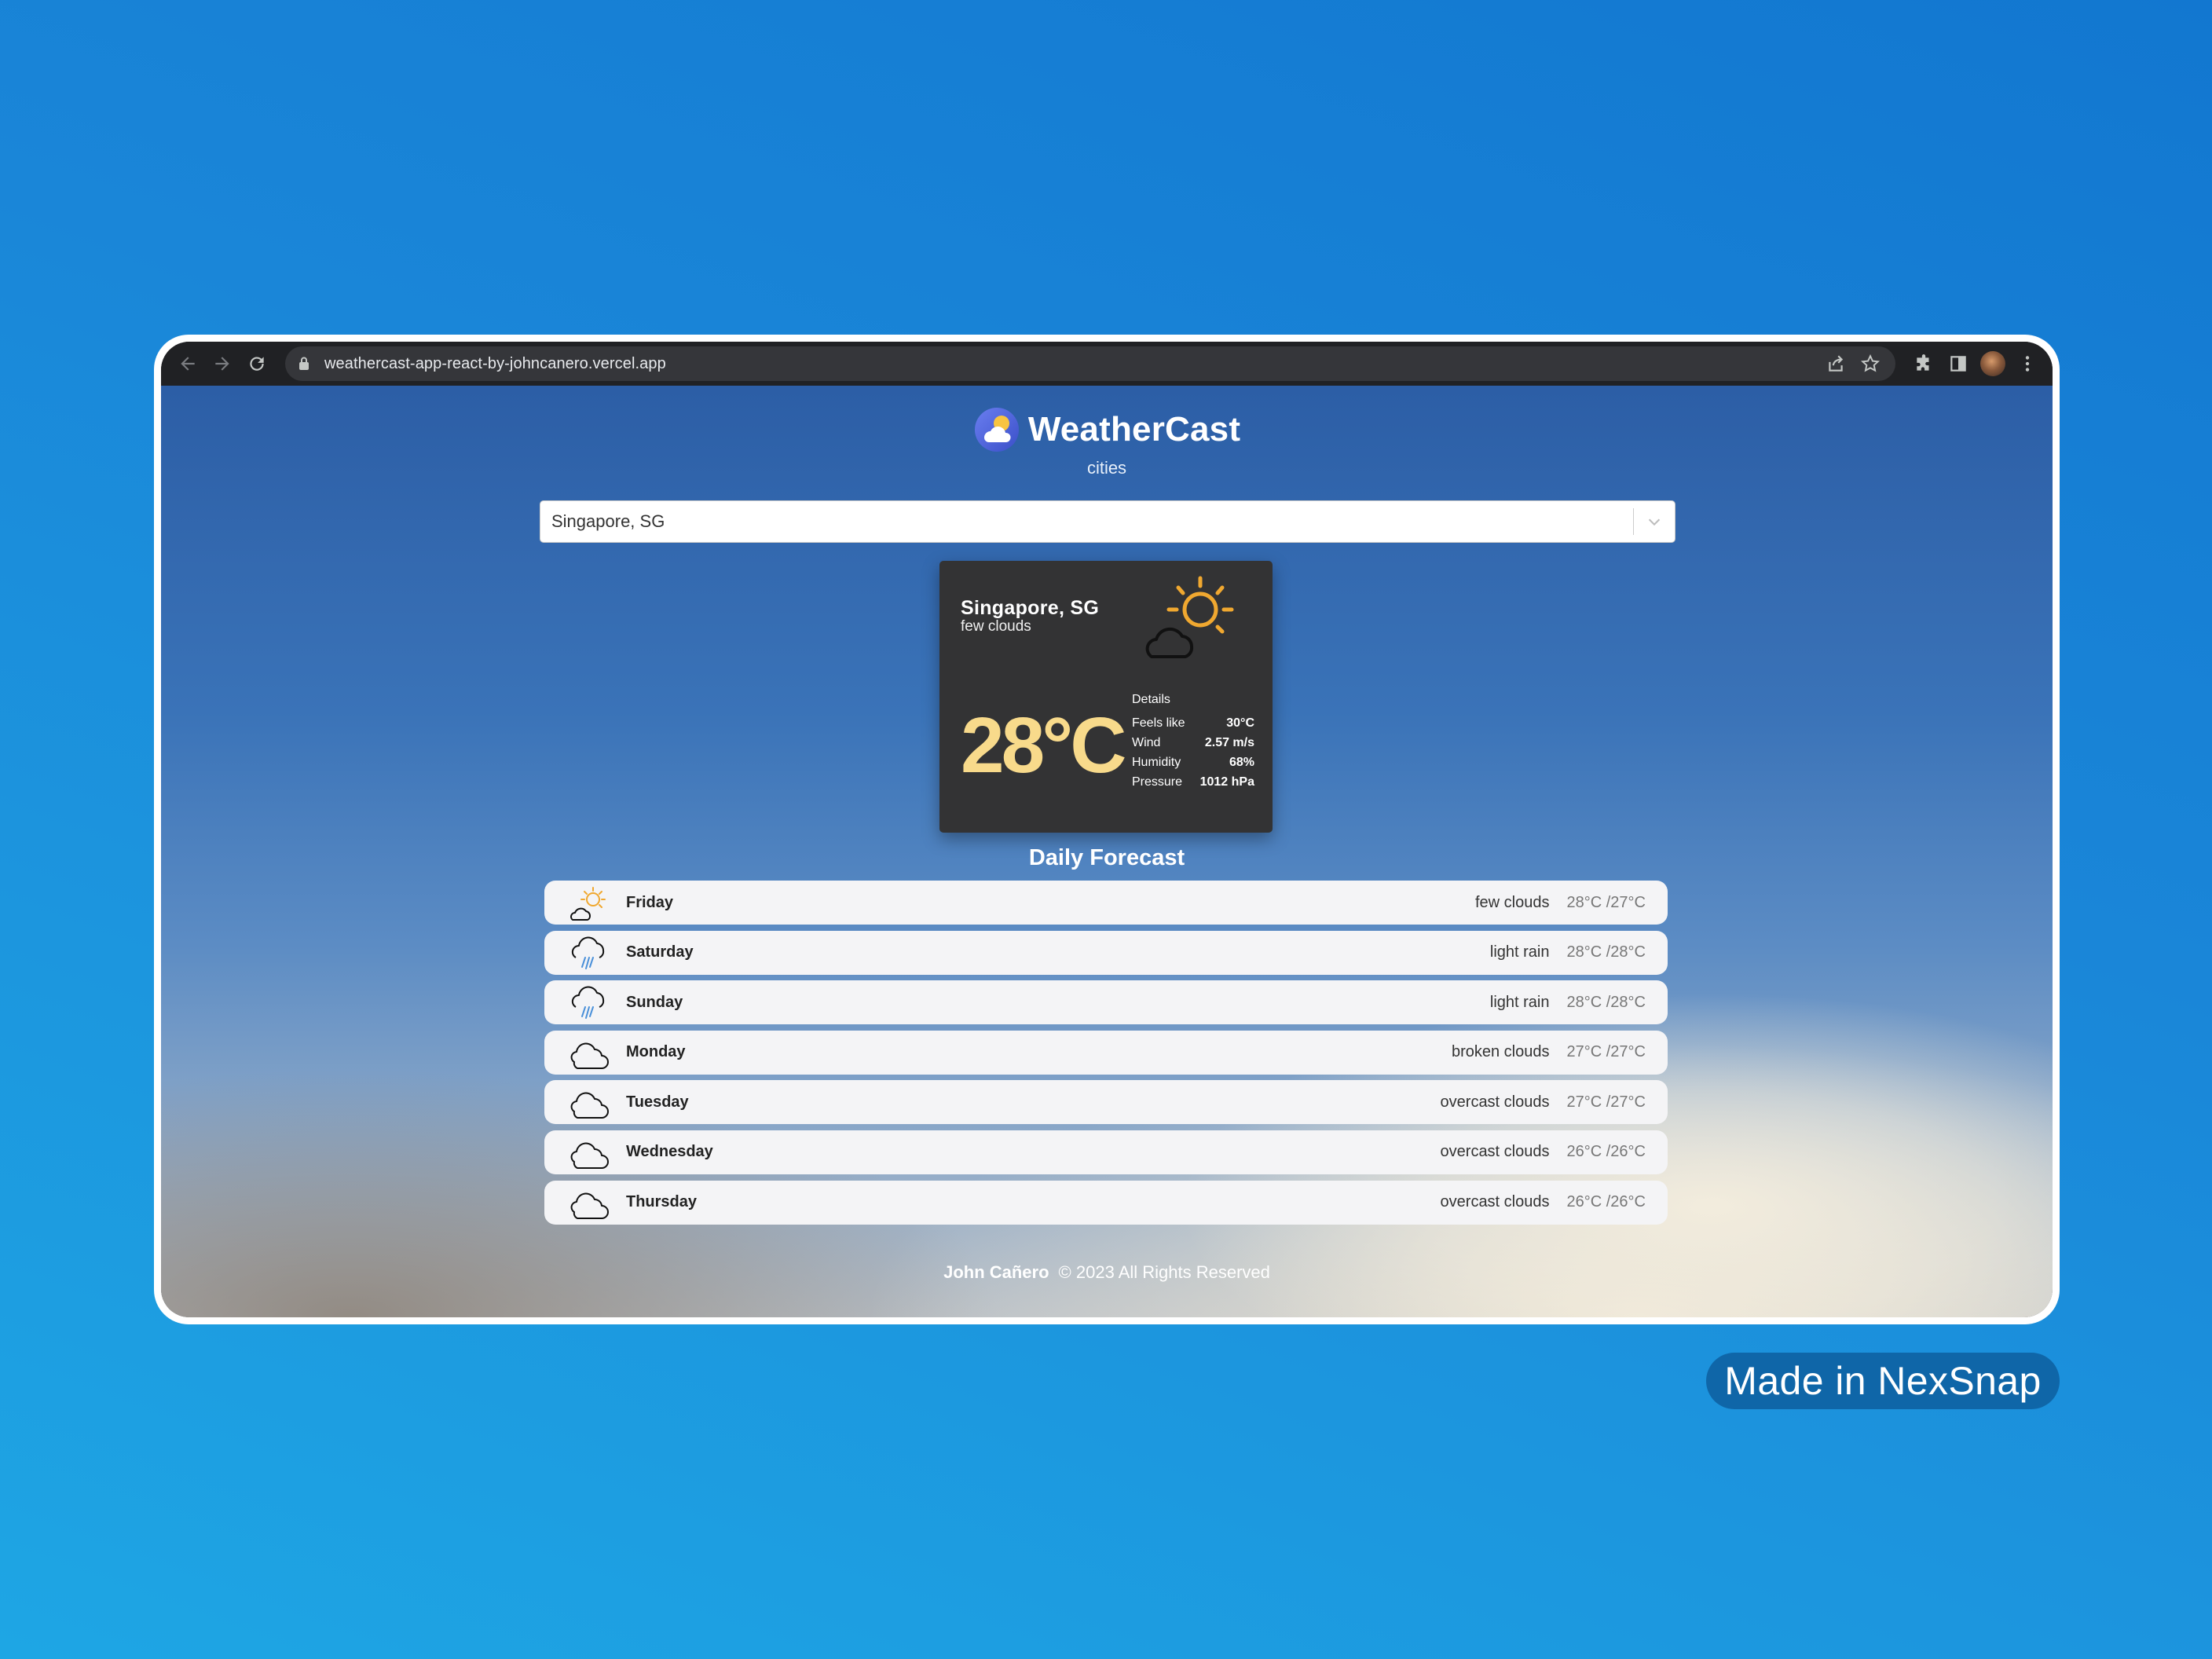 The image size is (2212, 1659). Describe the element at coordinates (660, 952) in the screenshot. I see `forecast-day: Saturday` at that location.